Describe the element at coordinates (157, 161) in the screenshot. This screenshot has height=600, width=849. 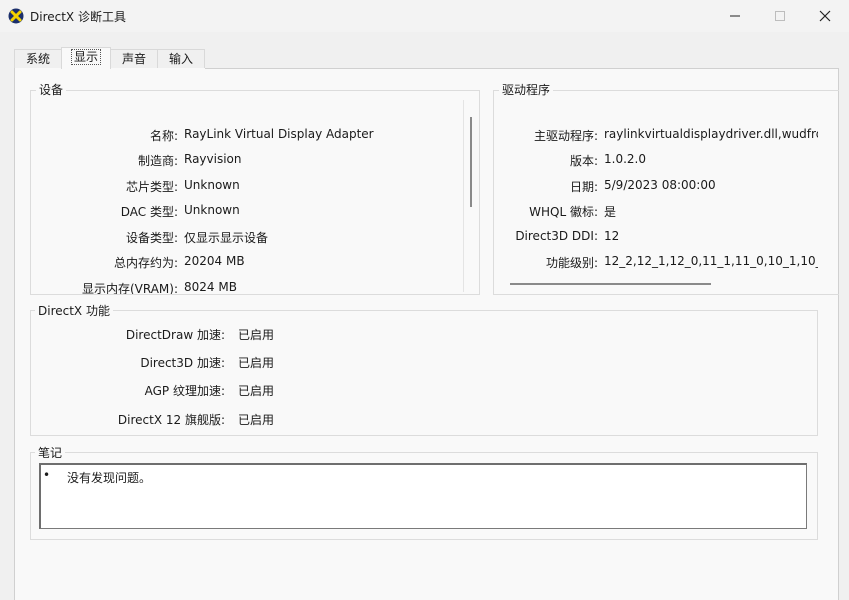
I see `manufacturer-label: 制造商:` at that location.